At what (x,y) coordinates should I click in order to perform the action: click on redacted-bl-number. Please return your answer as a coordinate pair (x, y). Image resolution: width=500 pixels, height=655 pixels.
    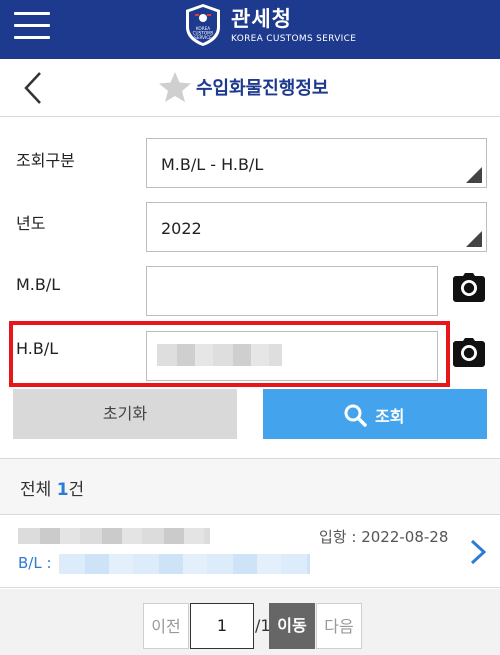
    Looking at the image, I should click on (184, 564).